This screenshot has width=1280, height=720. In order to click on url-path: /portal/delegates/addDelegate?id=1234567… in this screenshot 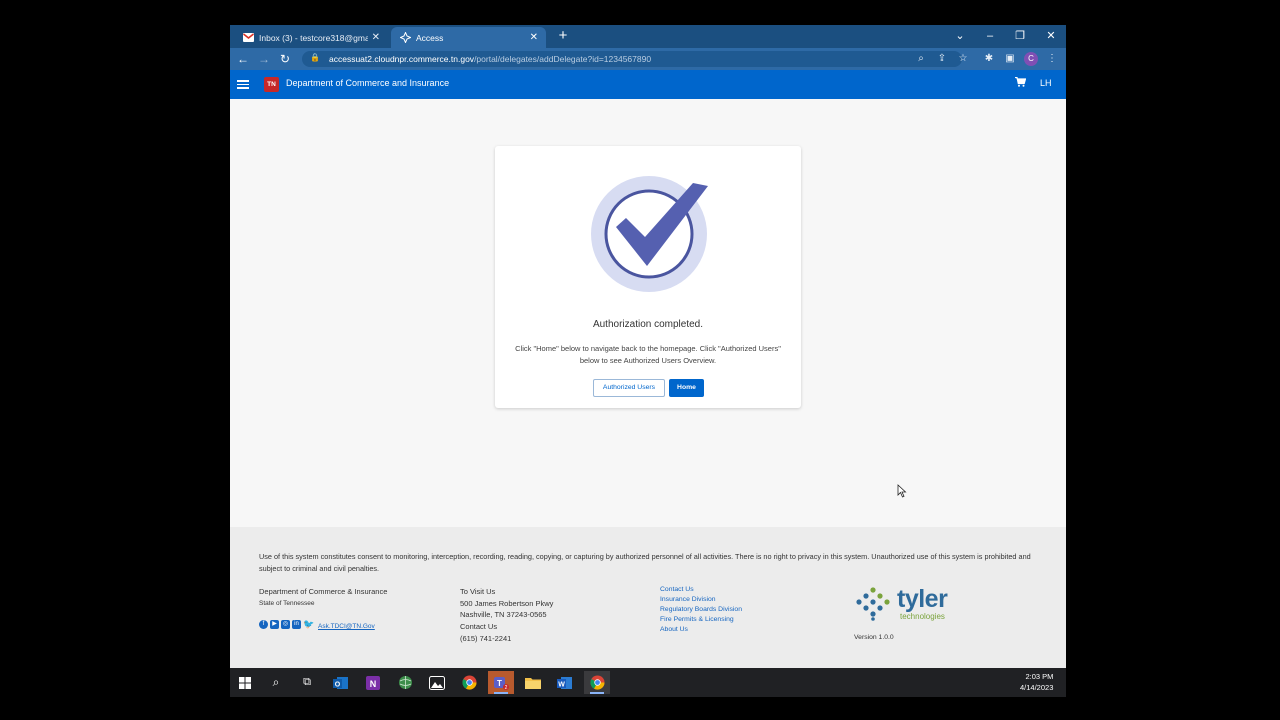, I will do `click(563, 59)`.